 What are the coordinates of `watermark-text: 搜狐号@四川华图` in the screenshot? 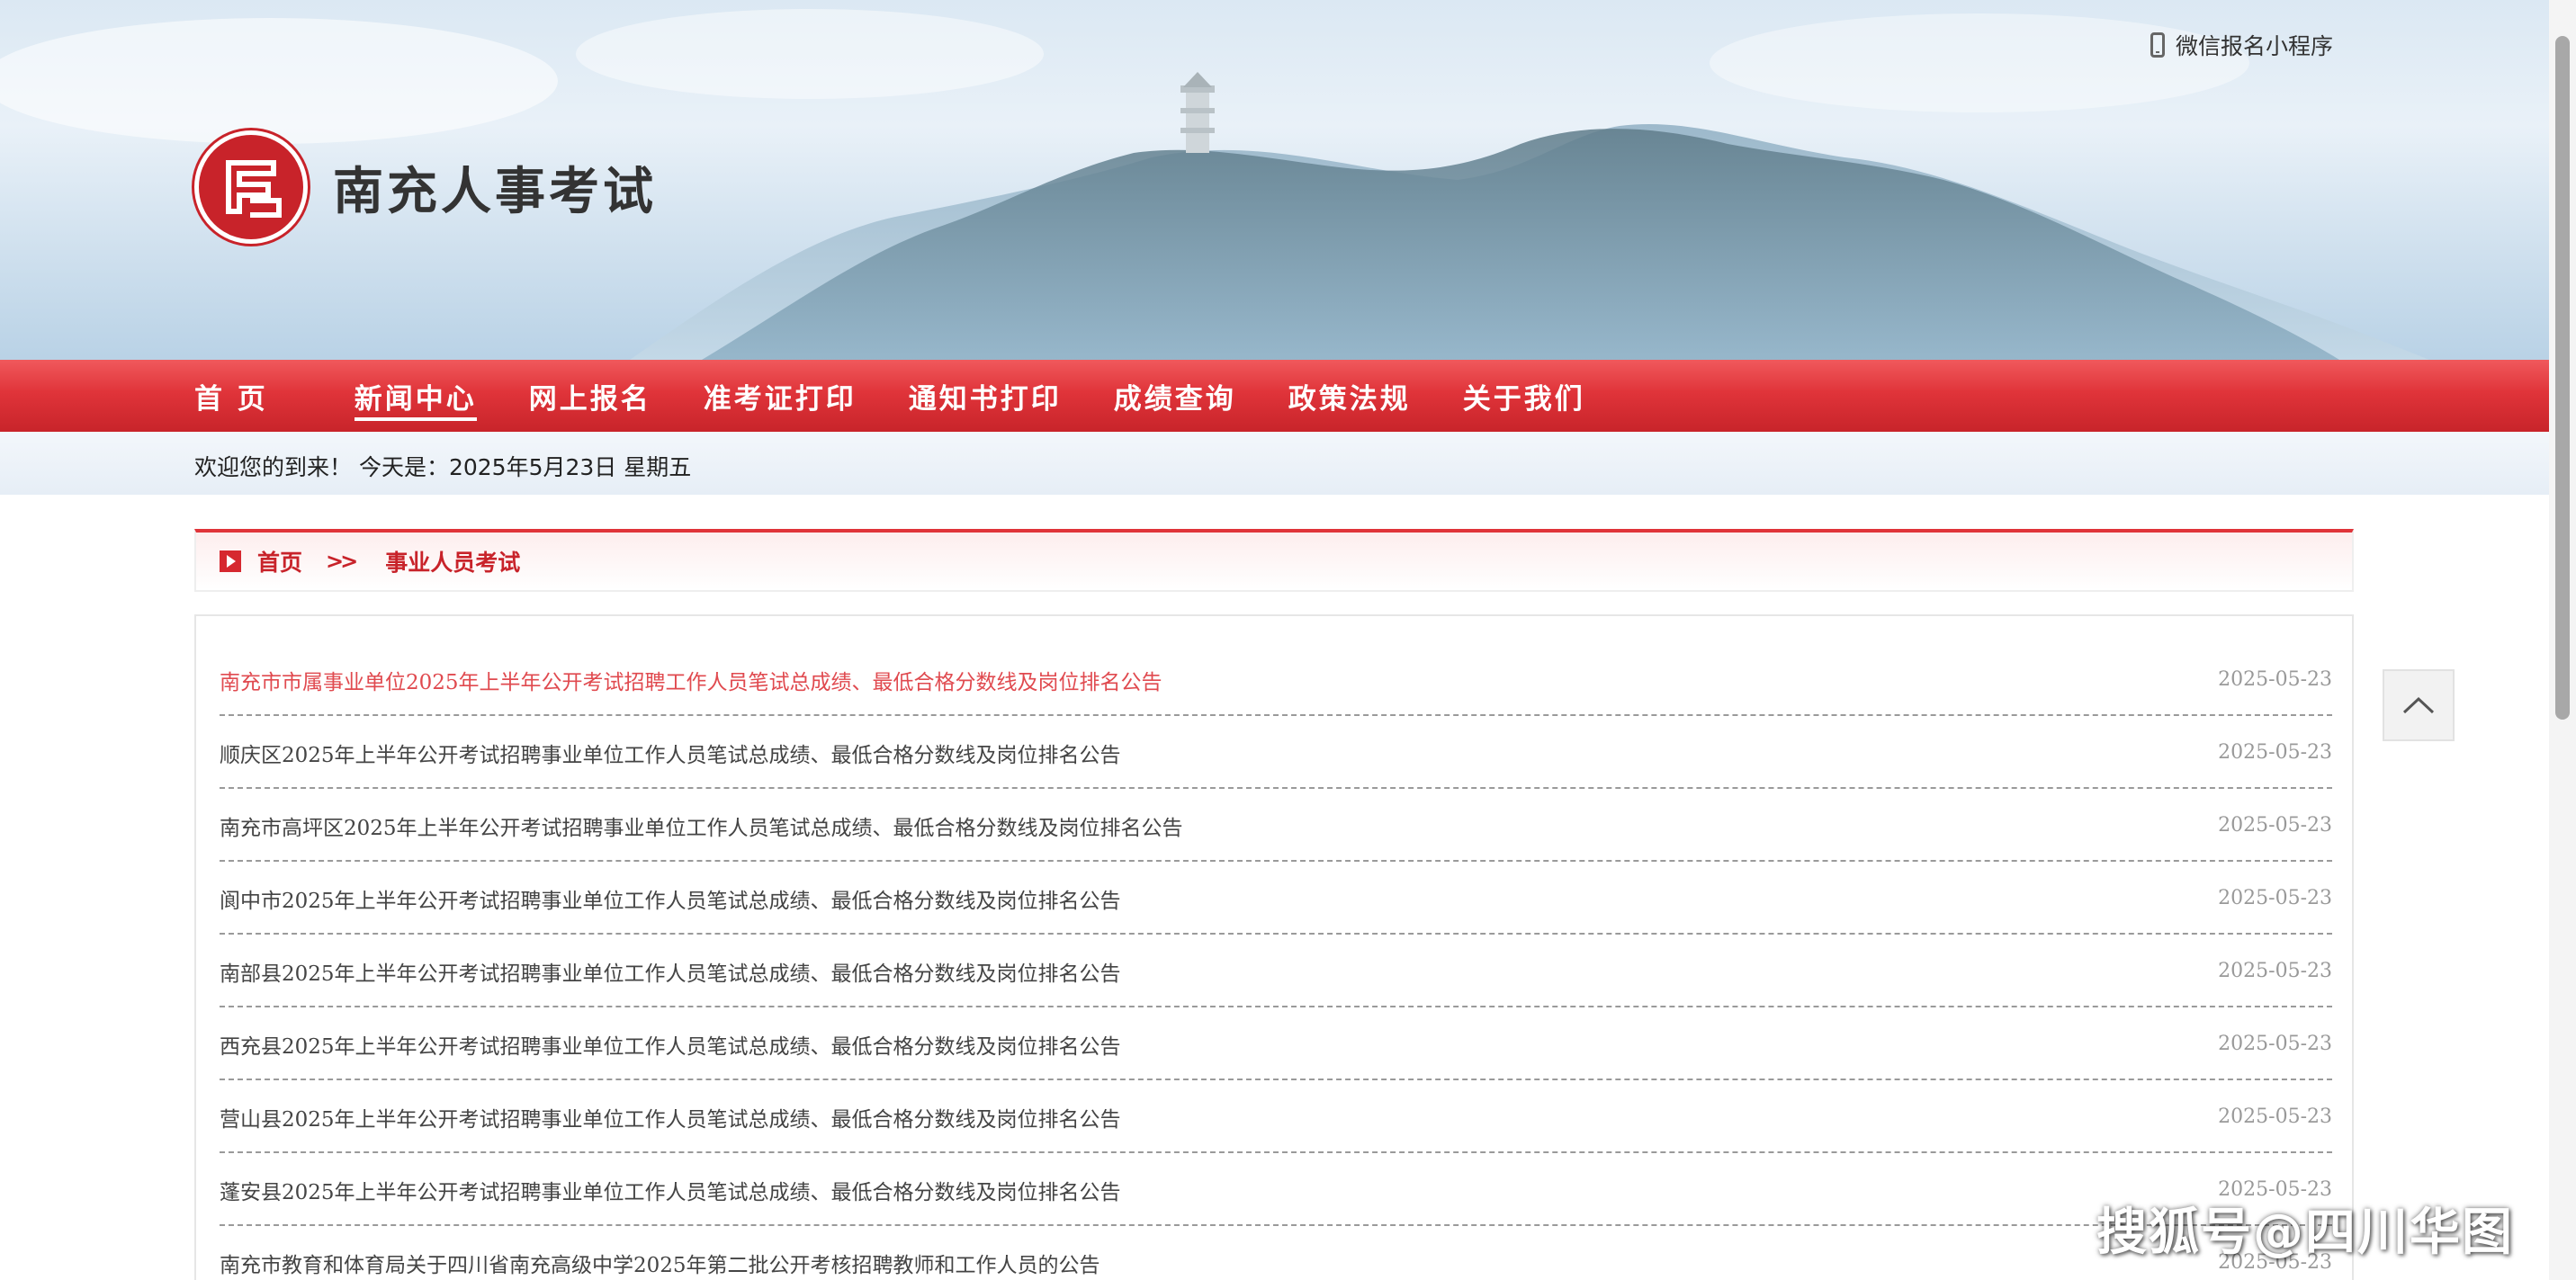 It's located at (2305, 1233).